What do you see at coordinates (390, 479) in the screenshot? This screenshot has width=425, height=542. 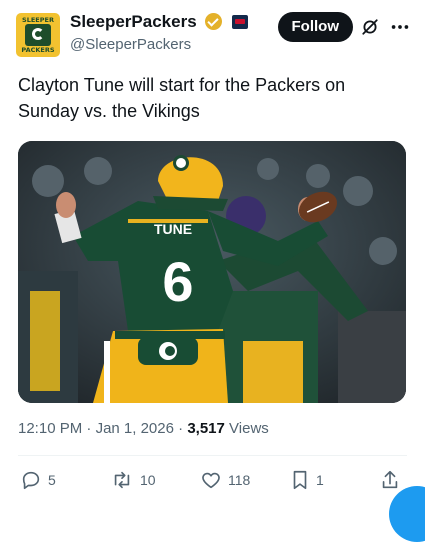 I see `share-icon` at bounding box center [390, 479].